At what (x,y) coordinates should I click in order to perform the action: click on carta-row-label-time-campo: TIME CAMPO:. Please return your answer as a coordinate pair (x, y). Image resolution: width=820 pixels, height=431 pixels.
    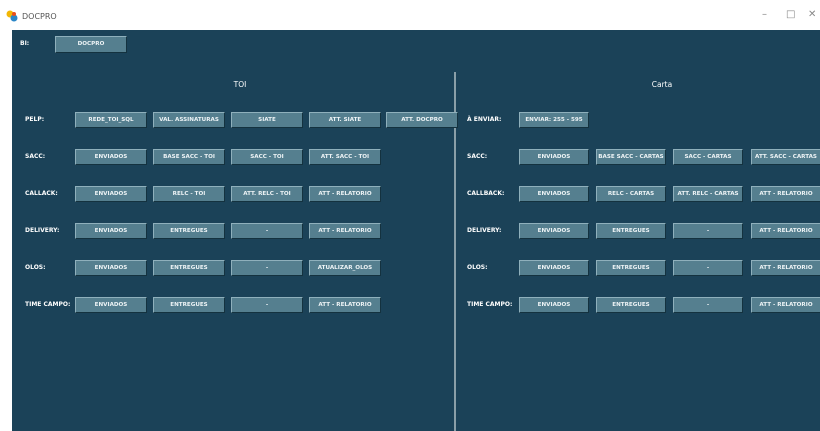
    Looking at the image, I should click on (490, 304).